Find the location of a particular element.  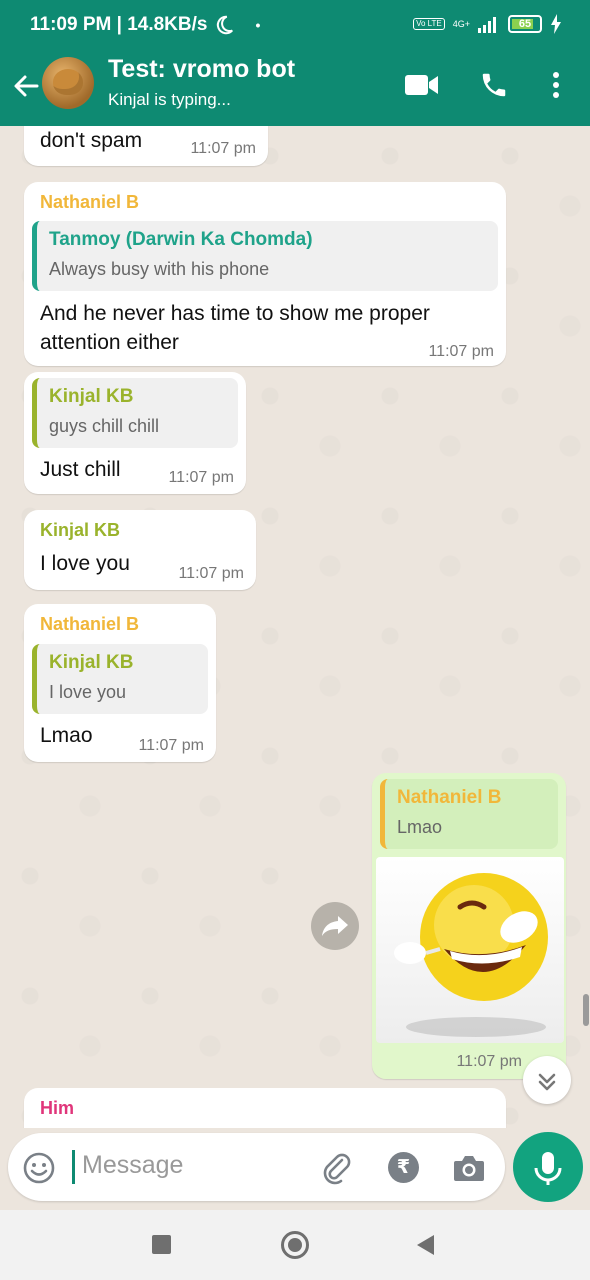

quoted-message: Kinjal KB guys chill chill is located at coordinates (135, 413).